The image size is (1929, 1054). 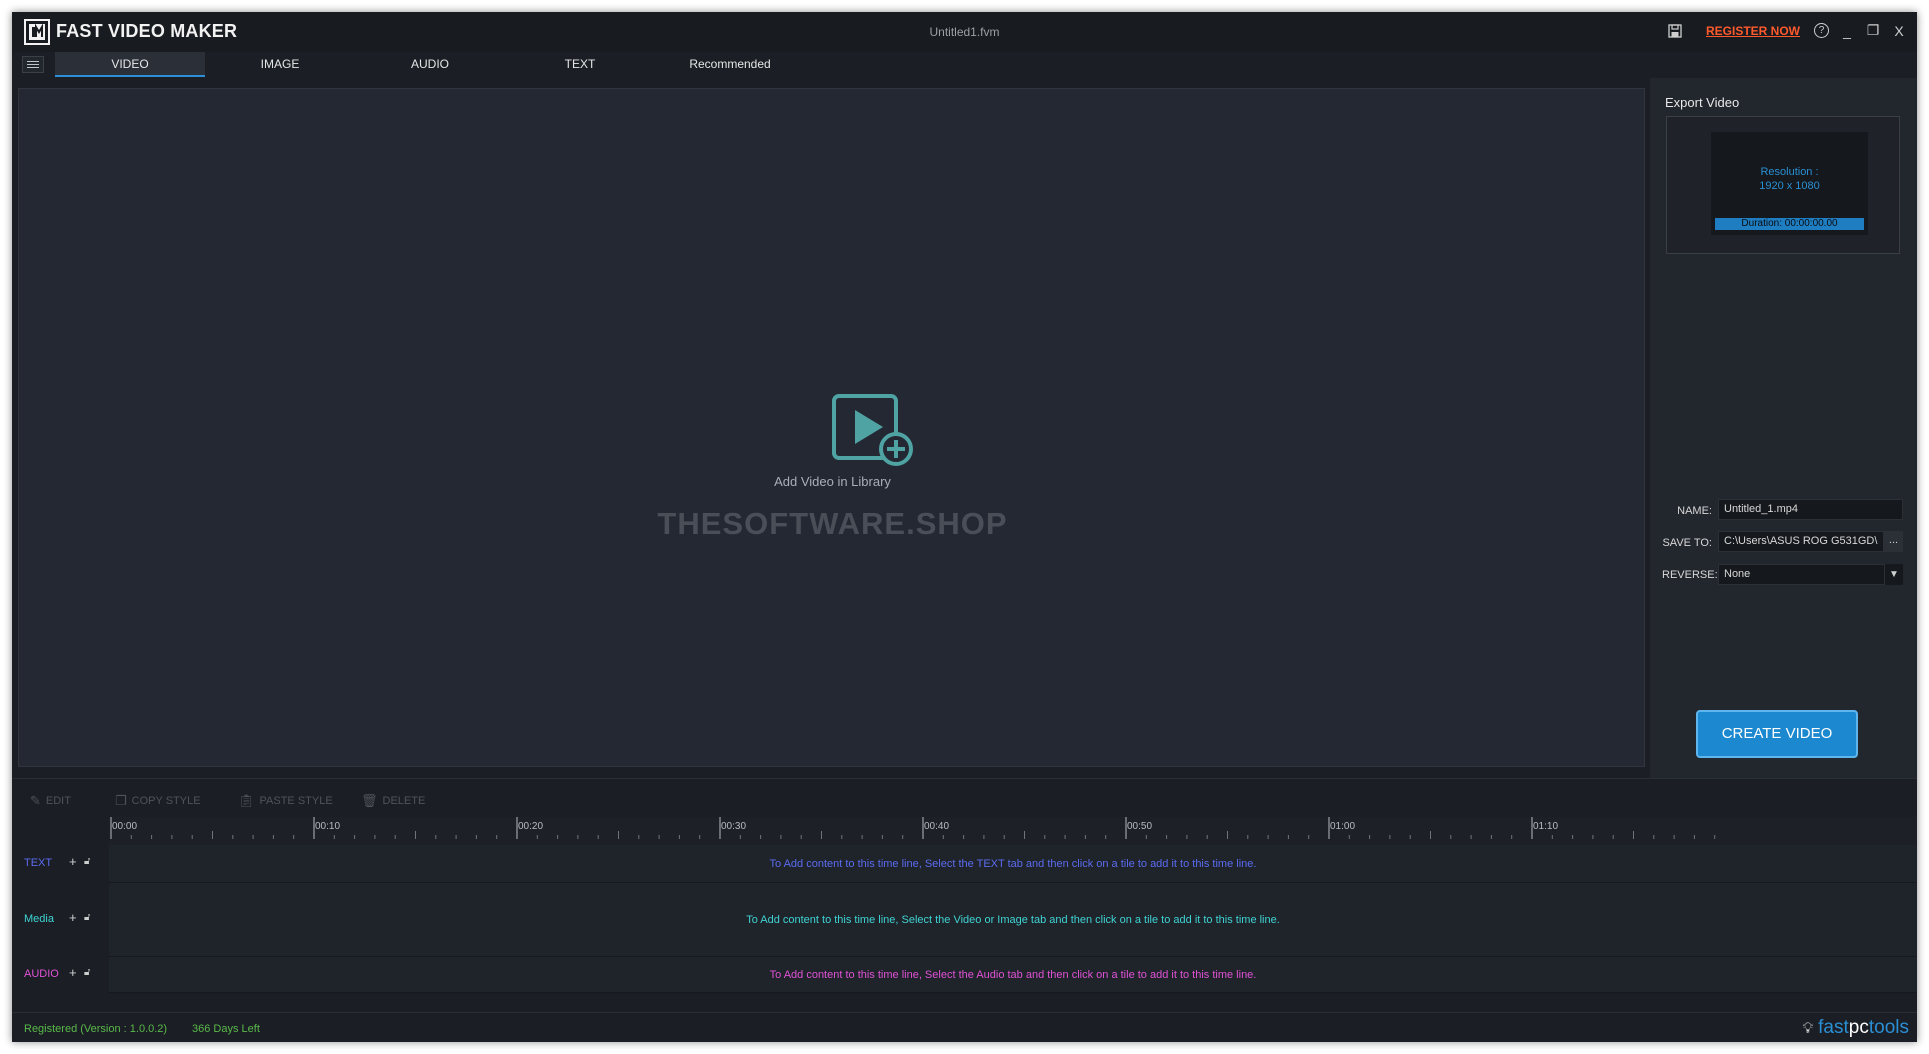 What do you see at coordinates (1753, 31) in the screenshot?
I see `register-now-link: REGISTER NOW` at bounding box center [1753, 31].